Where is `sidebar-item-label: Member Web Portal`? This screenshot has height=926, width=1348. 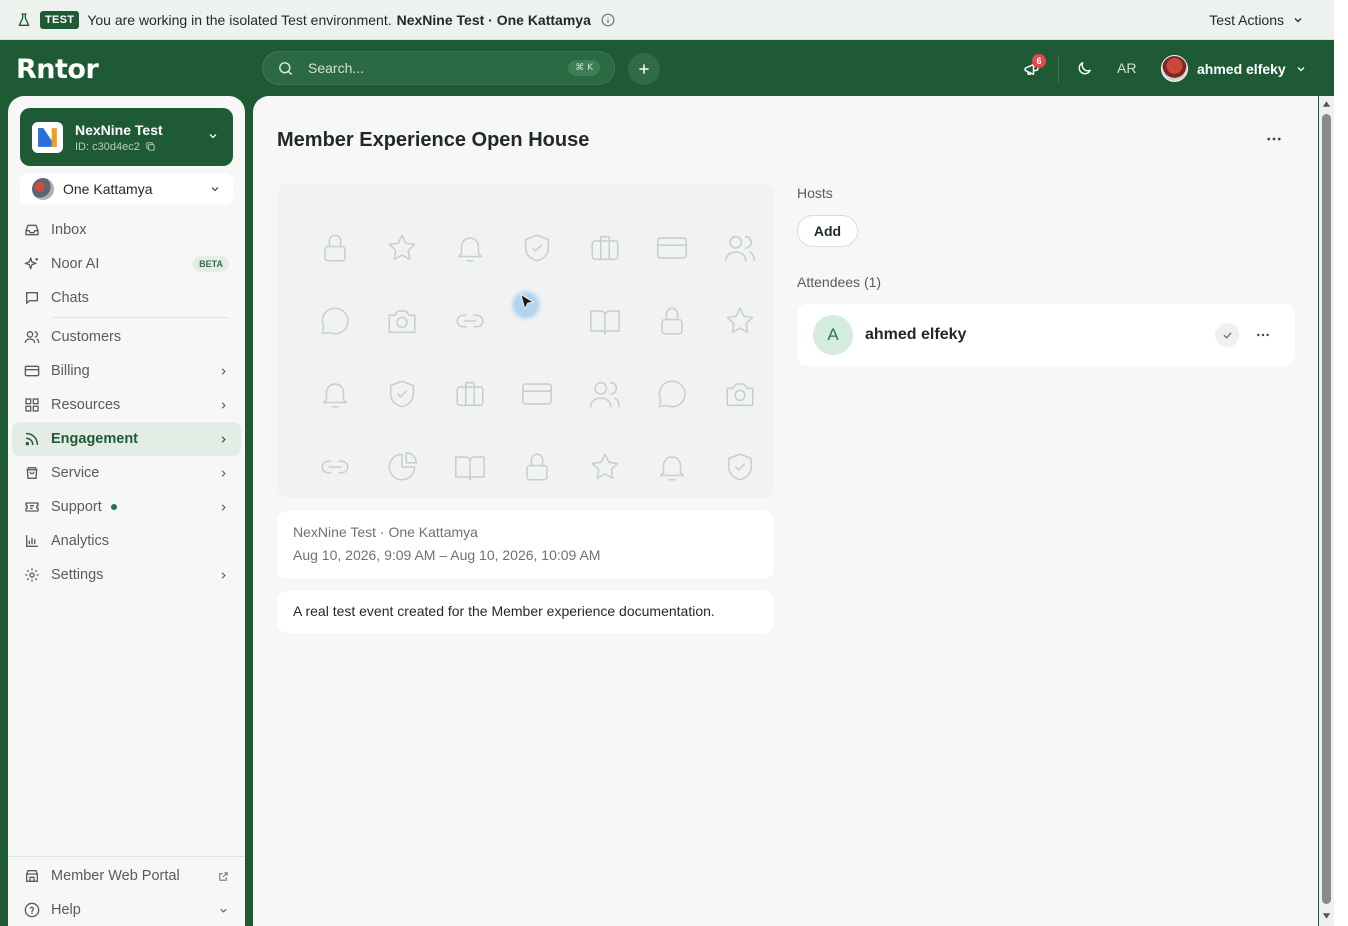 sidebar-item-label: Member Web Portal is located at coordinates (115, 876).